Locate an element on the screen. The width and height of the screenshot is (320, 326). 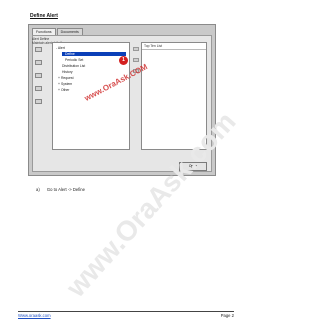
tree-item-alert: - Alert is located at coordinates (60, 48).